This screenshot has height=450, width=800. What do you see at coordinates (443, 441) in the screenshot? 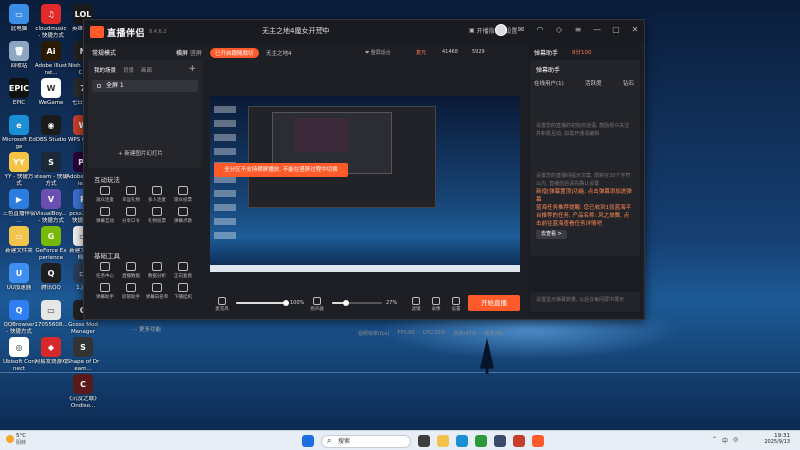
I see `file-explorer-icon` at bounding box center [443, 441].